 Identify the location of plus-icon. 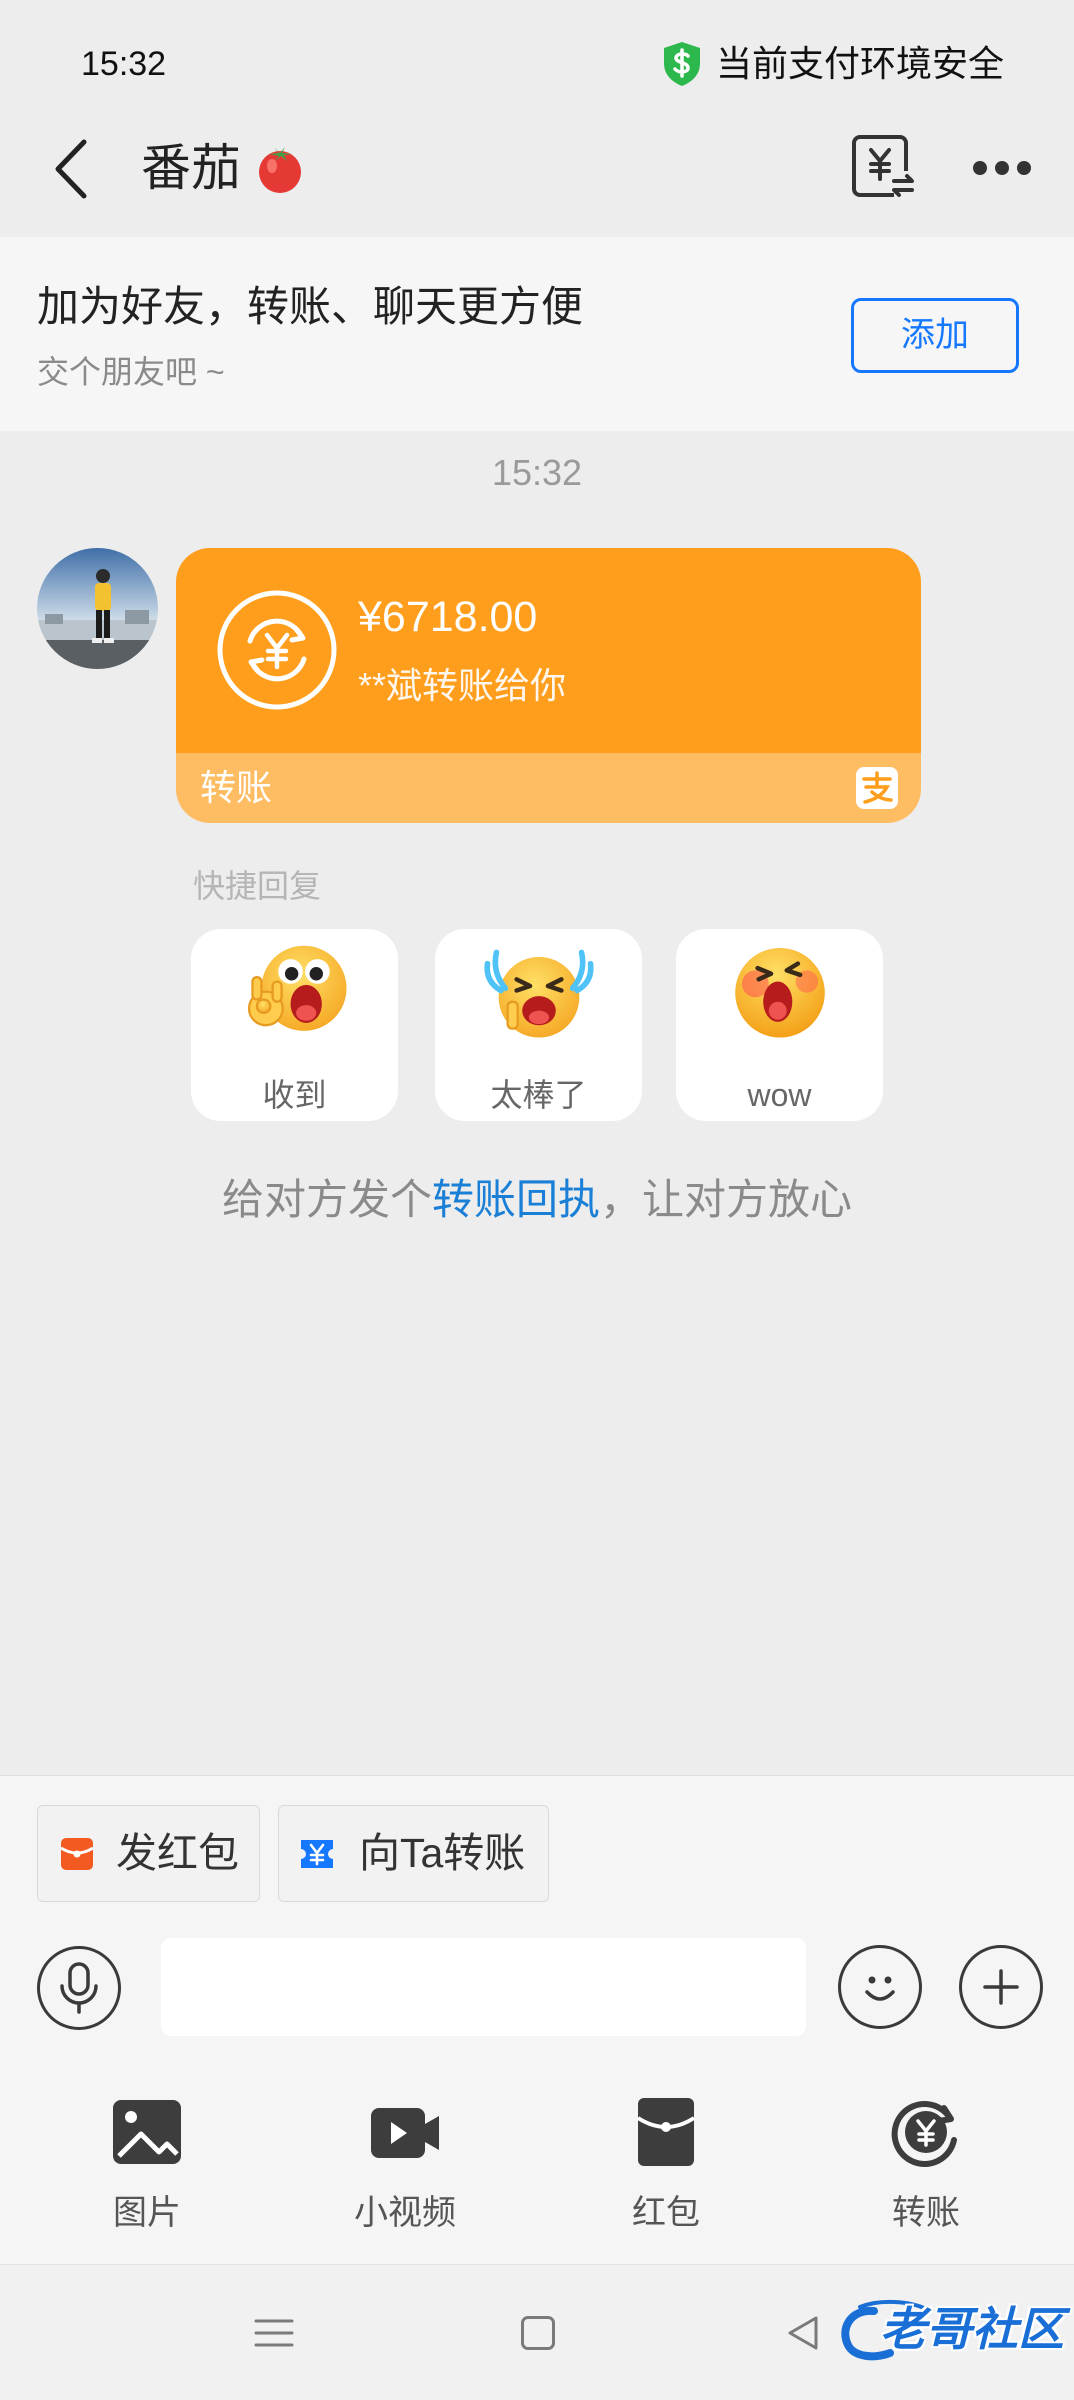
(1001, 1987).